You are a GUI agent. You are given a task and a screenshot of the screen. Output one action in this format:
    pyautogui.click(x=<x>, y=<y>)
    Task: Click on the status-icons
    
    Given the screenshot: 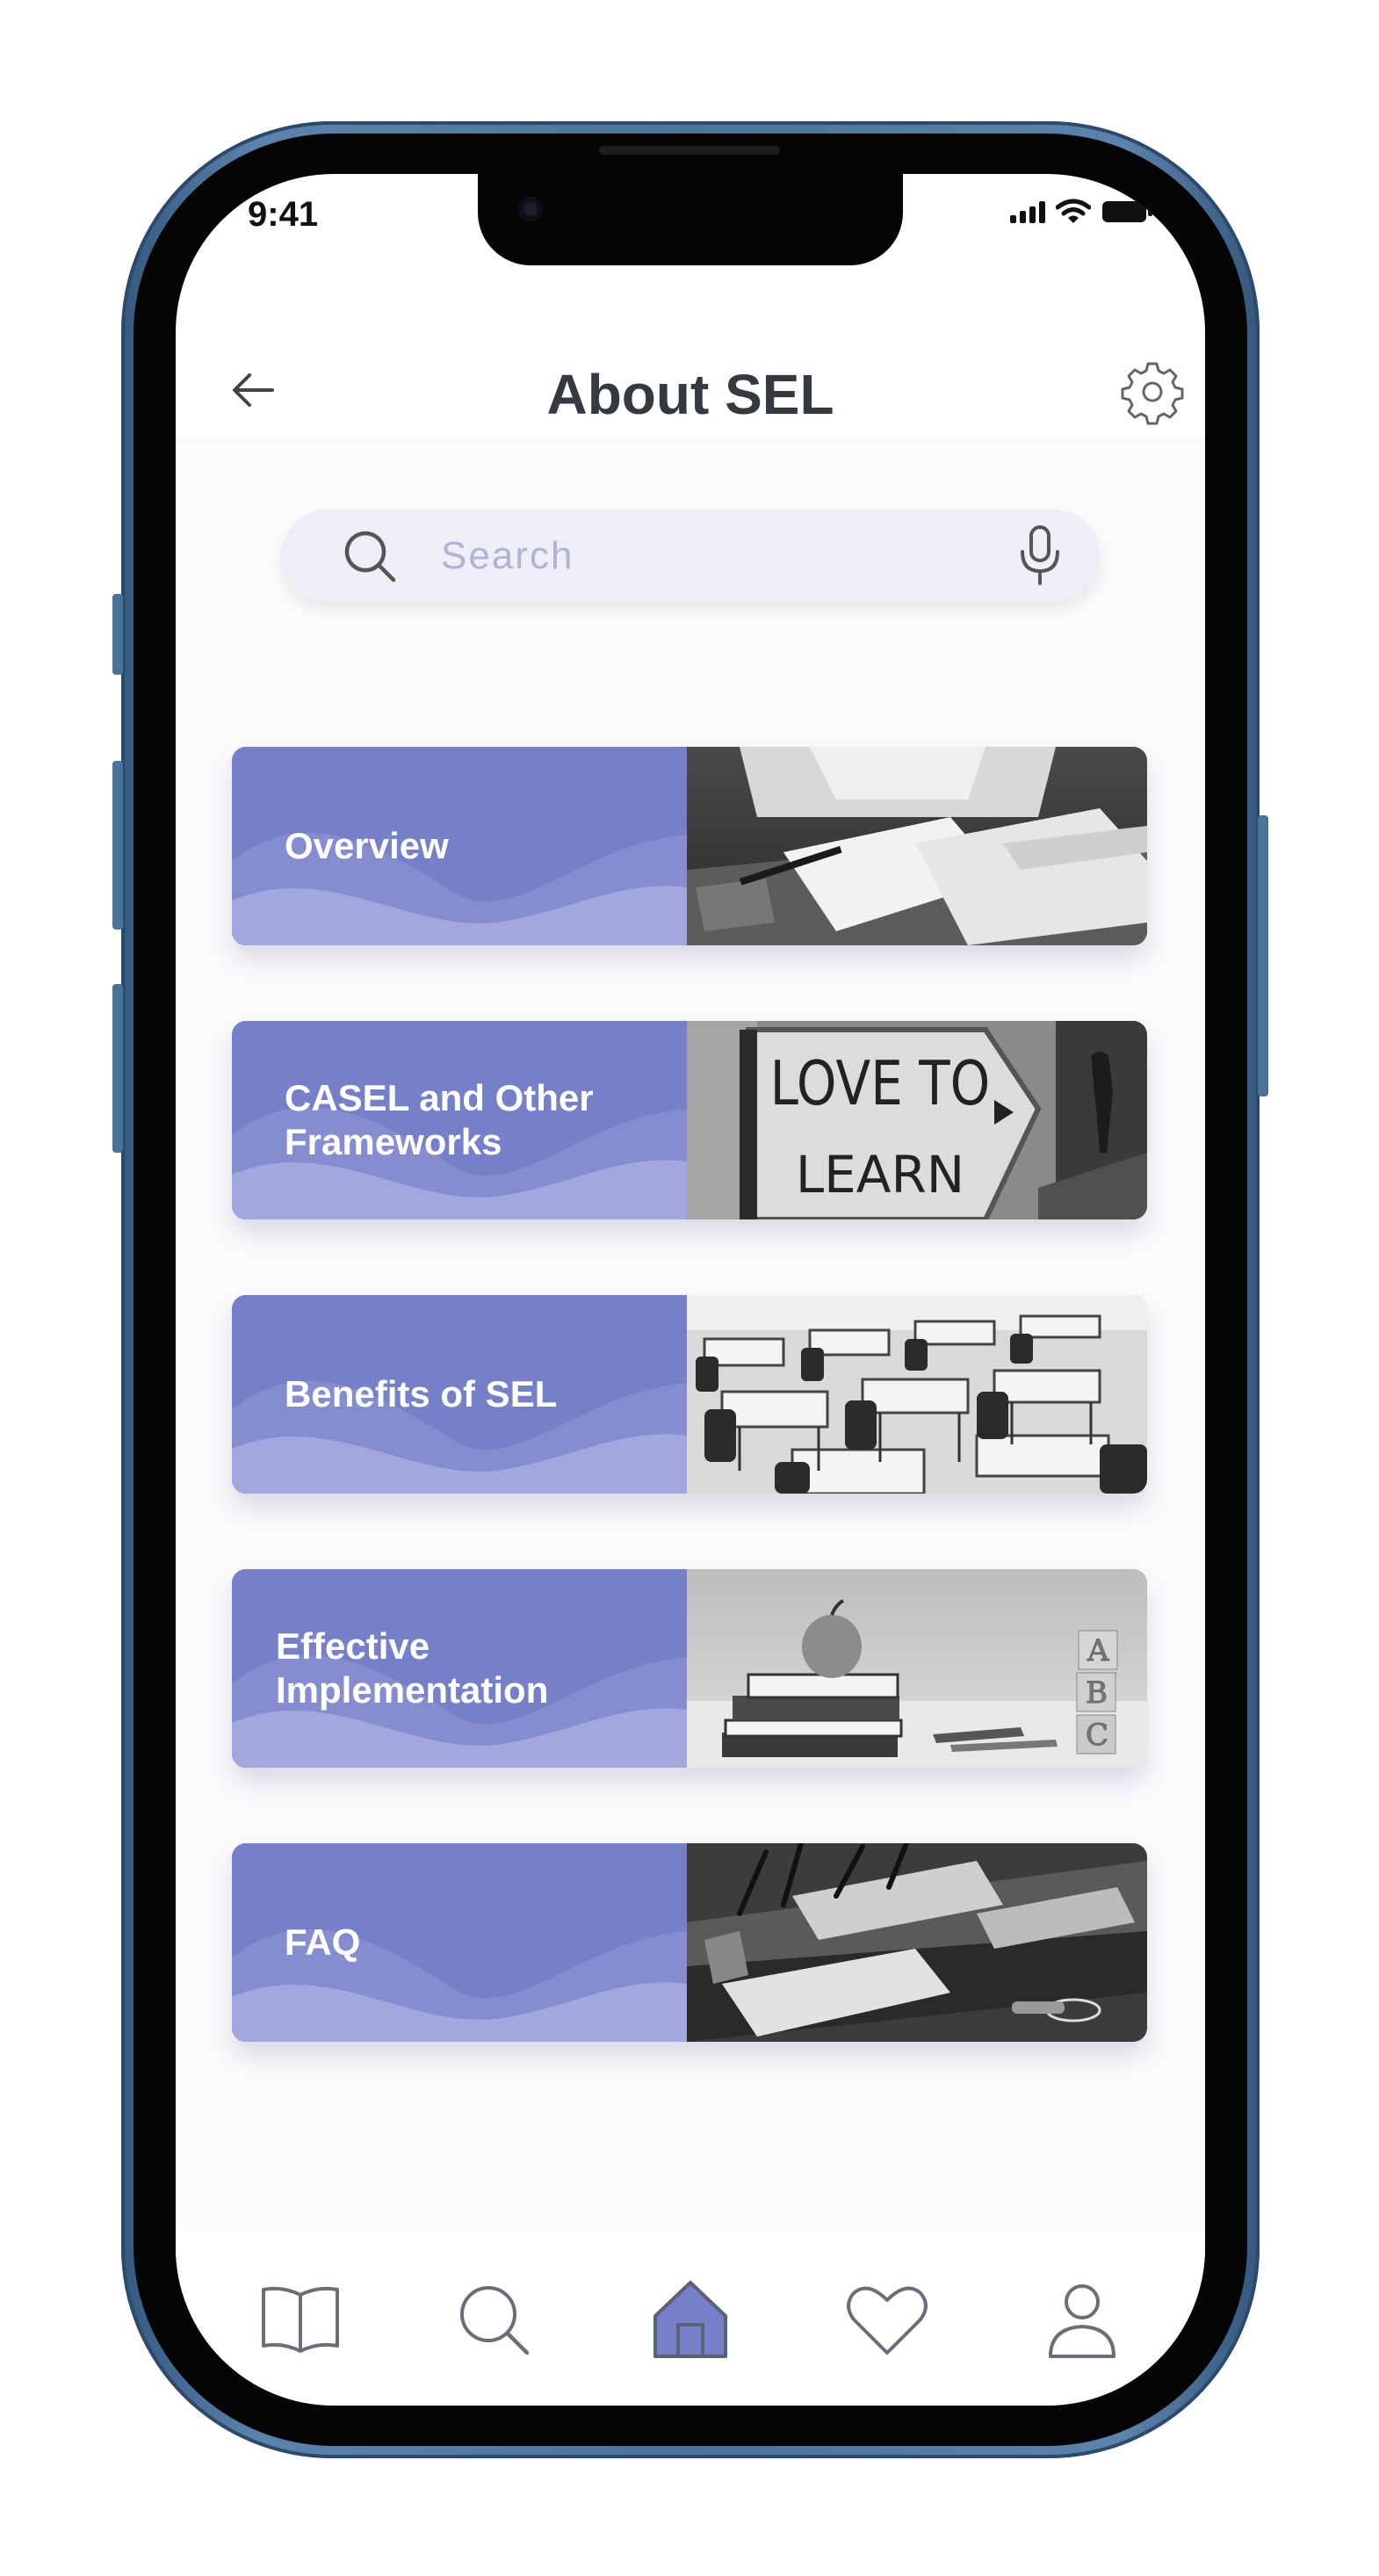 What is the action you would take?
    pyautogui.click(x=1082, y=212)
    